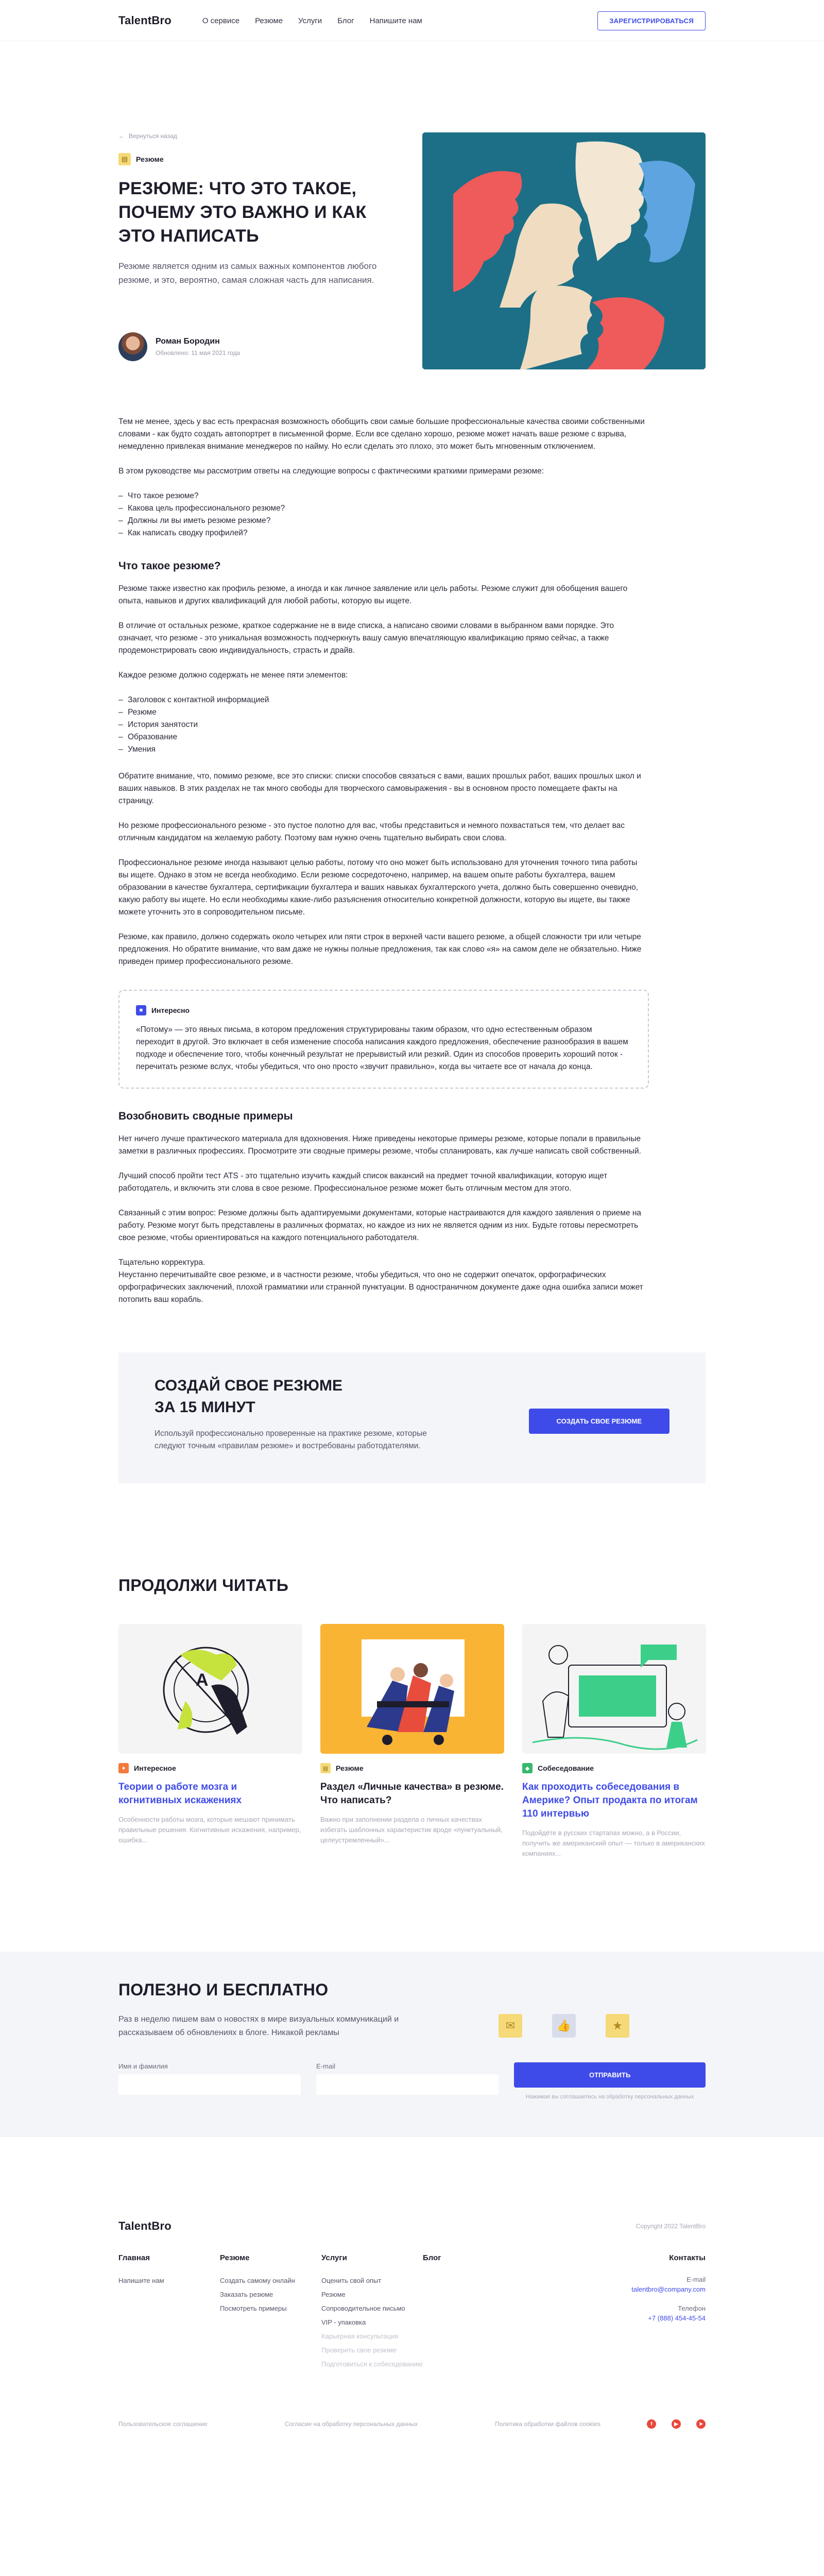  I want to click on email-link: talentbro@company.com, so click(654, 2289).